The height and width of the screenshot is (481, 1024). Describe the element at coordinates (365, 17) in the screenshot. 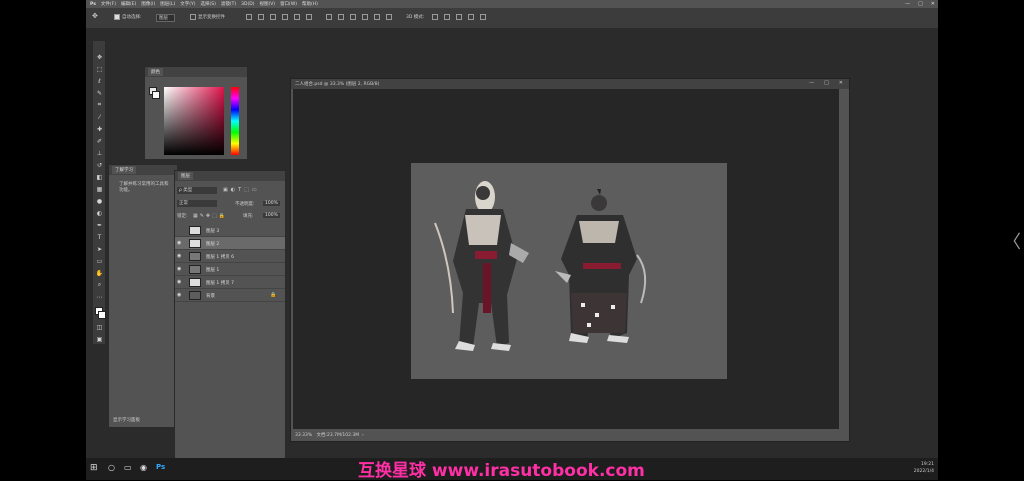

I see `distribute-left-icon` at that location.